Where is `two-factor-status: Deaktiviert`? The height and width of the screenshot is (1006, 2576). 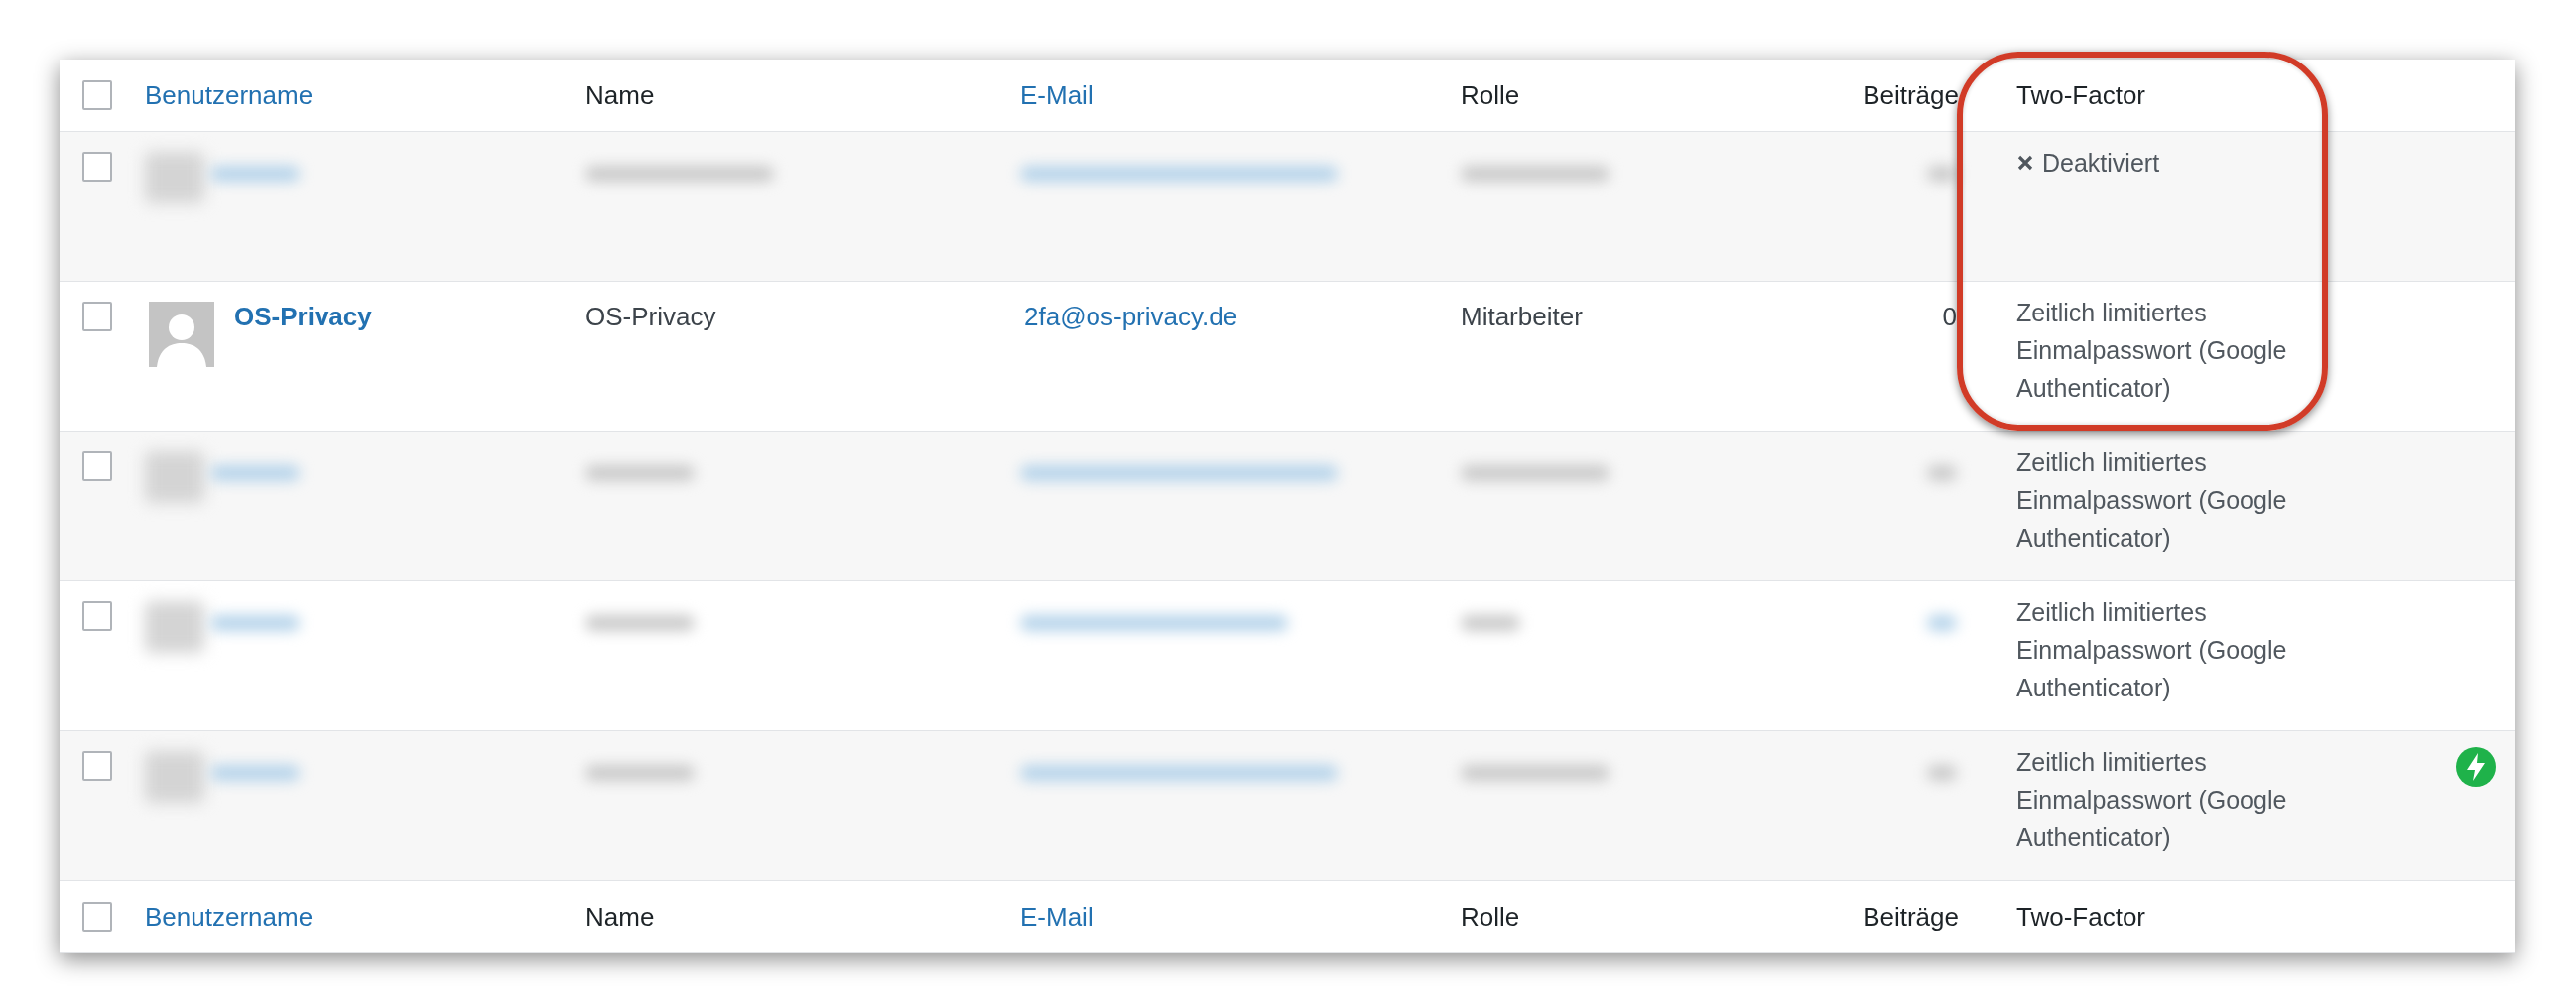
two-factor-status: Deaktiviert is located at coordinates (2101, 163).